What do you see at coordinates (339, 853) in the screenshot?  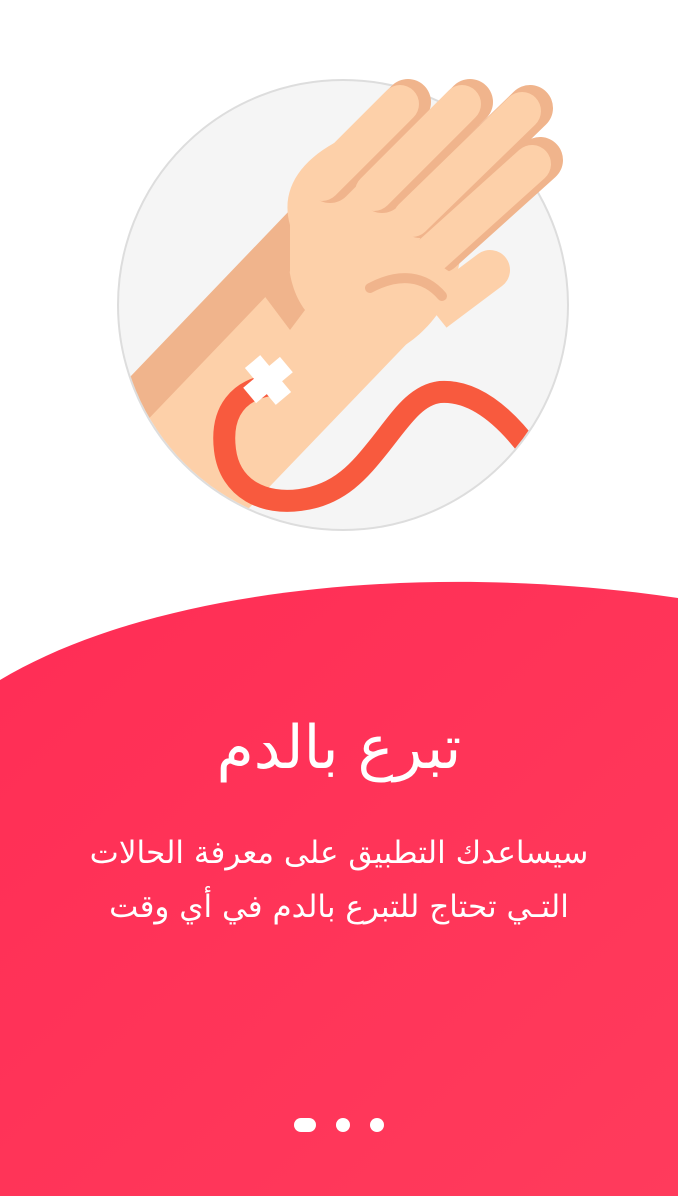 I see `description-line-1: سيساعدك التطبيق على معرفة الحالات` at bounding box center [339, 853].